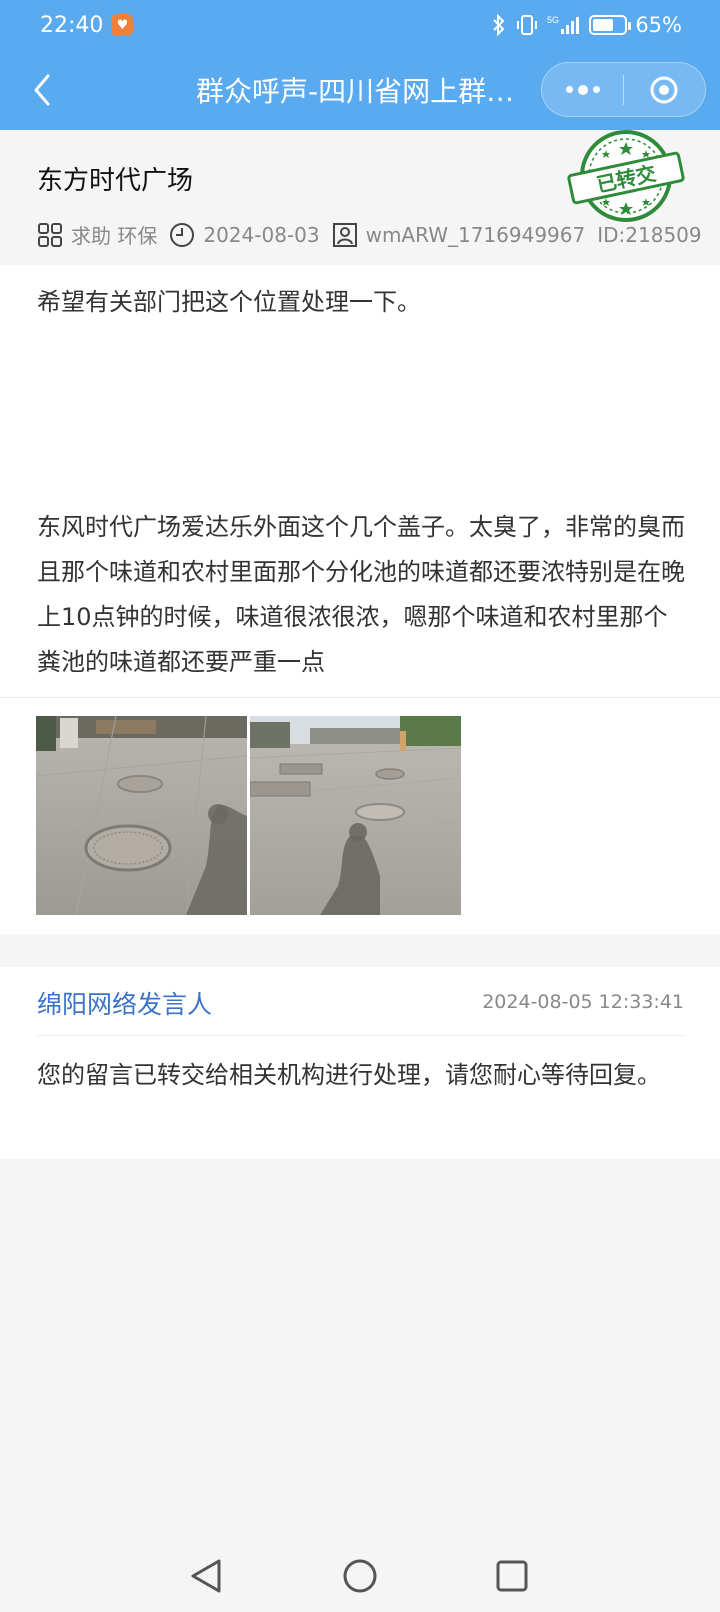  What do you see at coordinates (527, 25) in the screenshot?
I see `vibrate-icon` at bounding box center [527, 25].